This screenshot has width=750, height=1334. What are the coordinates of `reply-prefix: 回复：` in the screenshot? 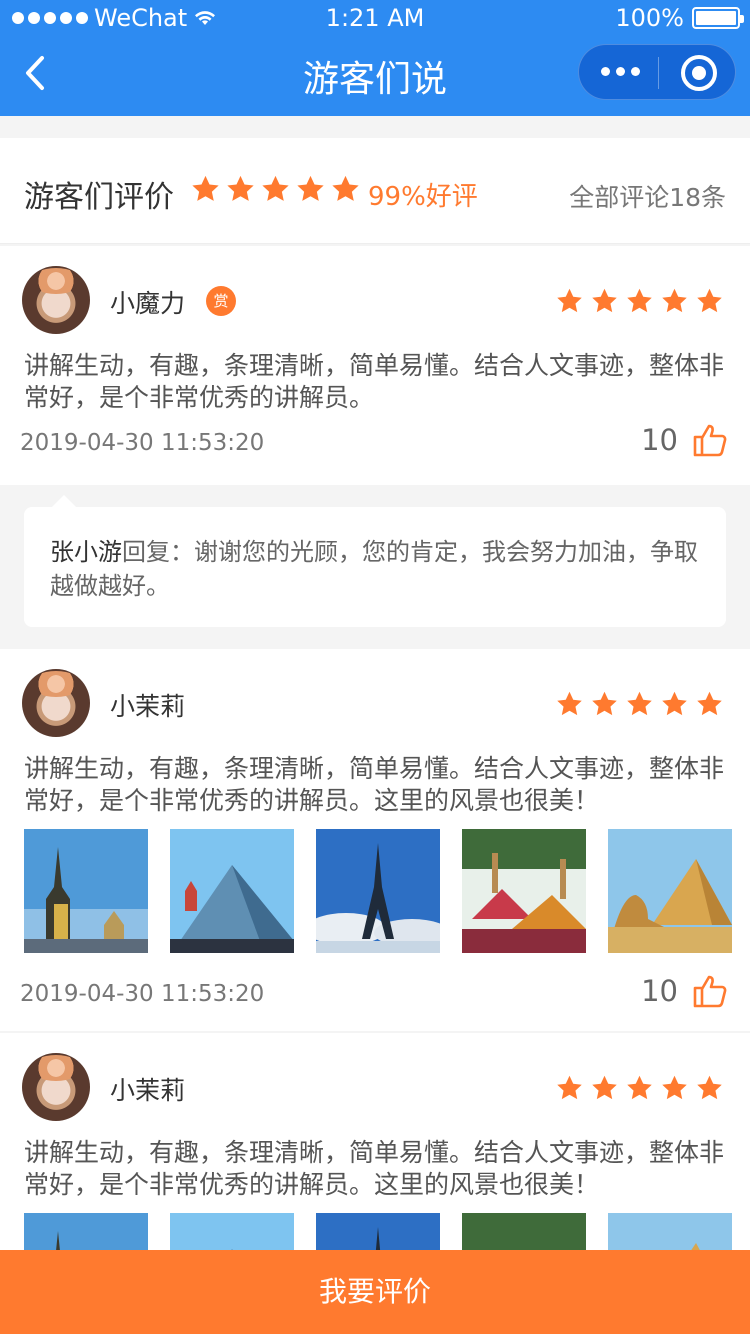 It's located at (158, 552).